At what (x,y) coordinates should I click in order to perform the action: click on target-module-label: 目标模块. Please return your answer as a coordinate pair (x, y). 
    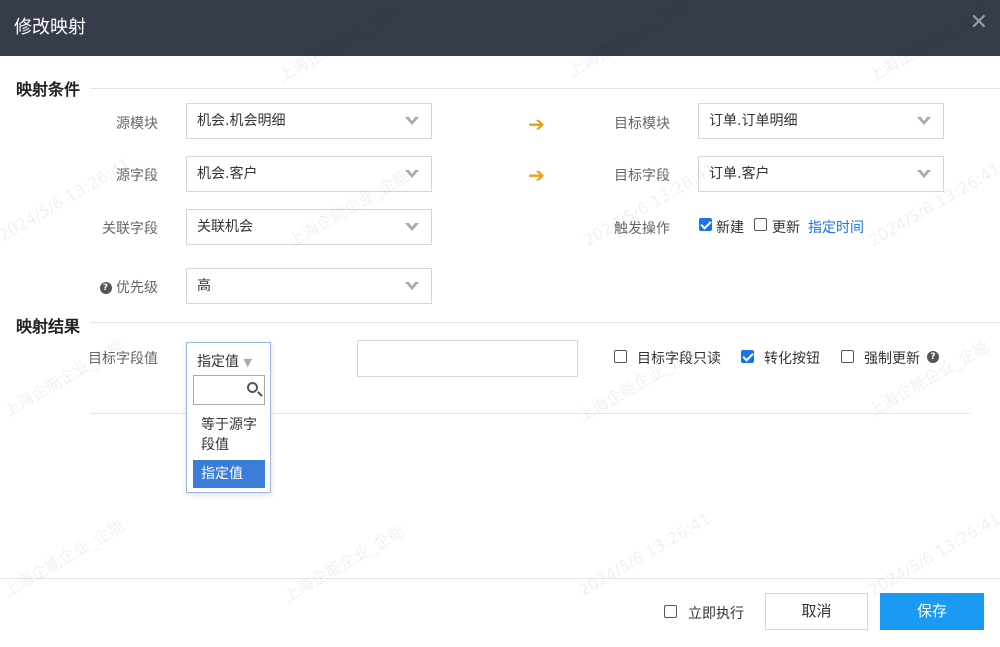
    Looking at the image, I should click on (642, 124).